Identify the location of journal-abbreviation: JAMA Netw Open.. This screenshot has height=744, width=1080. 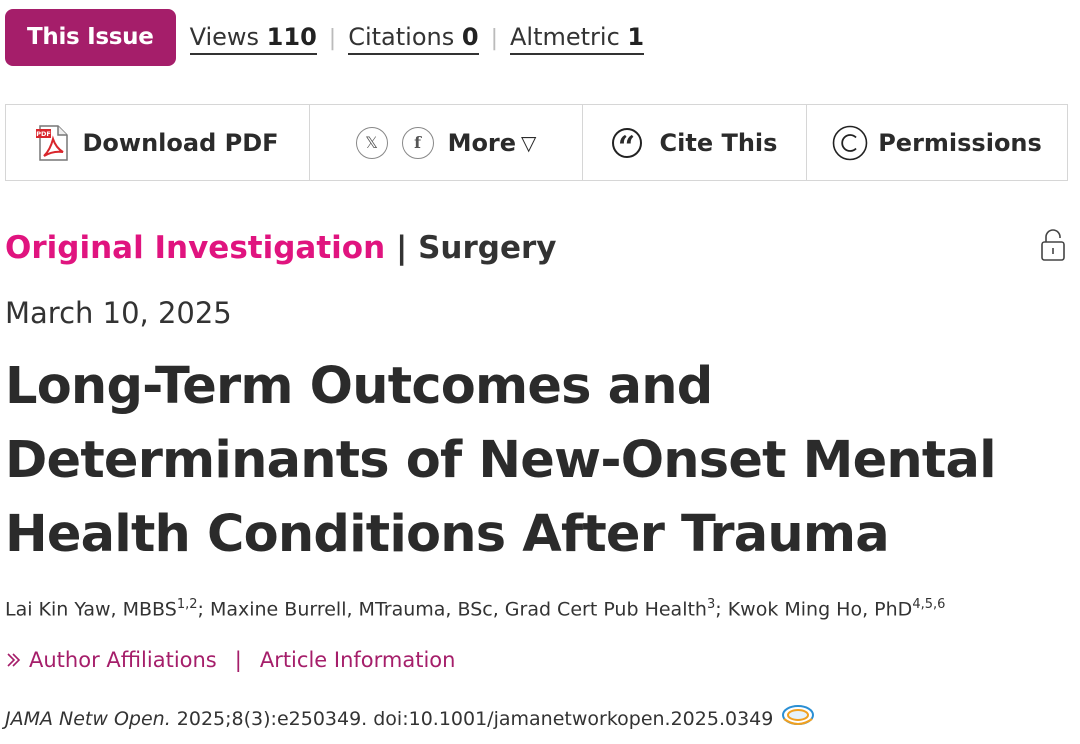
(88, 719).